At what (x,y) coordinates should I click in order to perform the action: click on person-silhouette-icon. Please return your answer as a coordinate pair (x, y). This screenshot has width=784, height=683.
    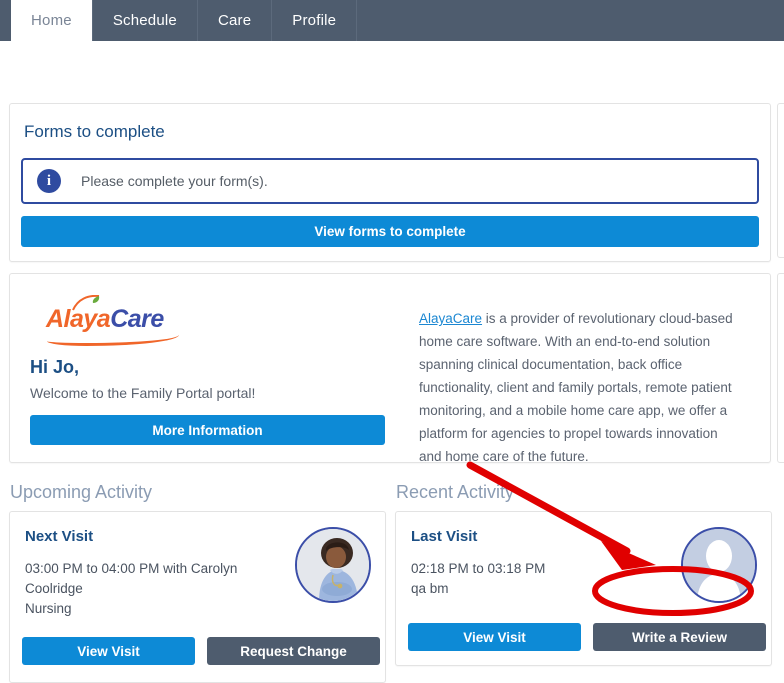
    Looking at the image, I should click on (719, 565).